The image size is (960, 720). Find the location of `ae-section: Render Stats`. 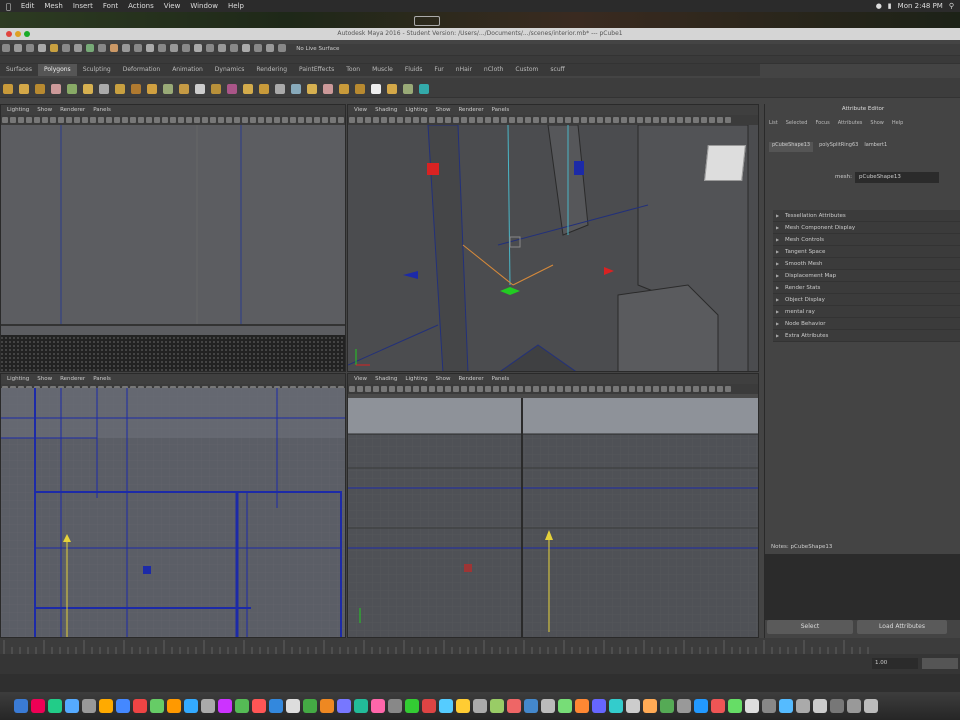

ae-section: Render Stats is located at coordinates (866, 288).